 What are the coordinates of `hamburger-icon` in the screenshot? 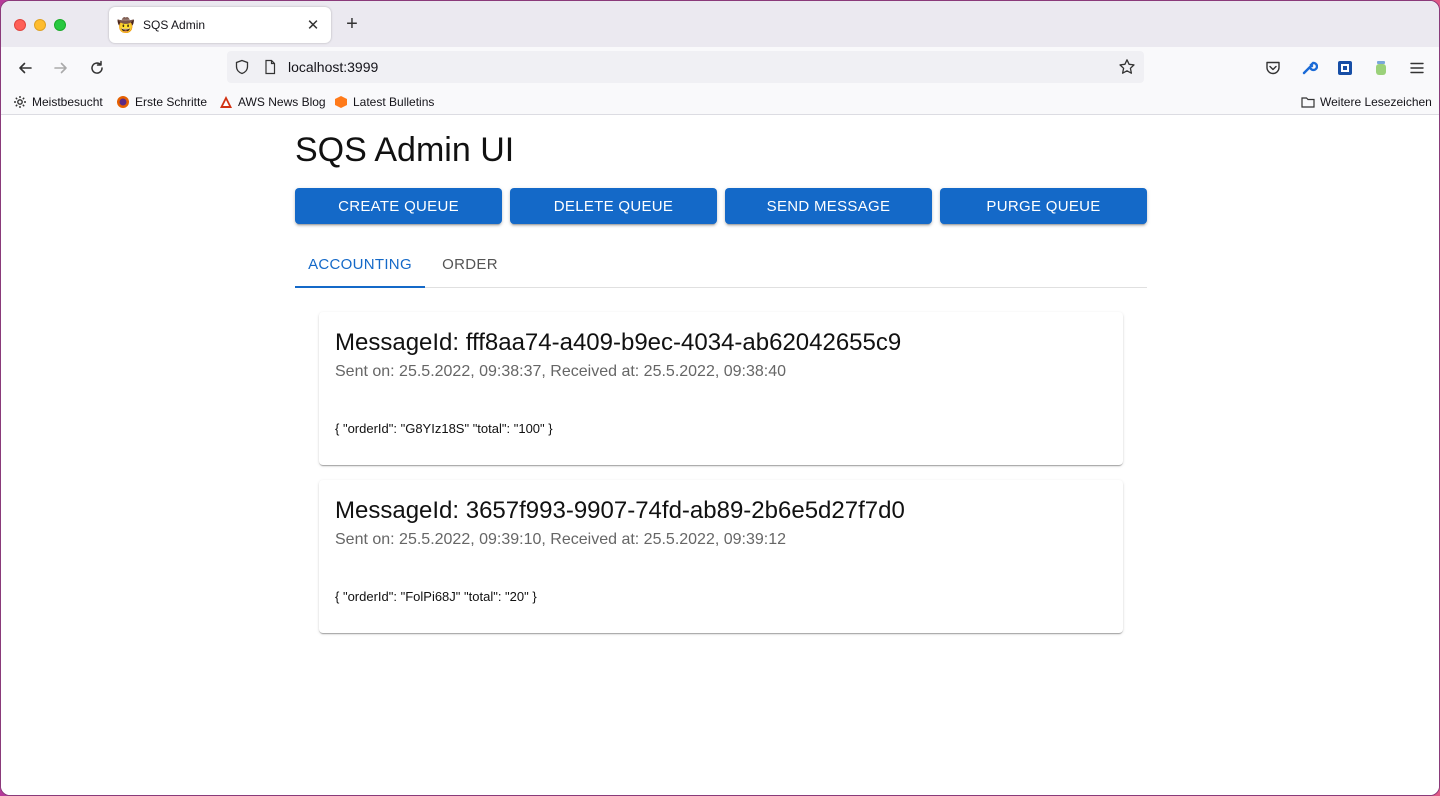 It's located at (1417, 68).